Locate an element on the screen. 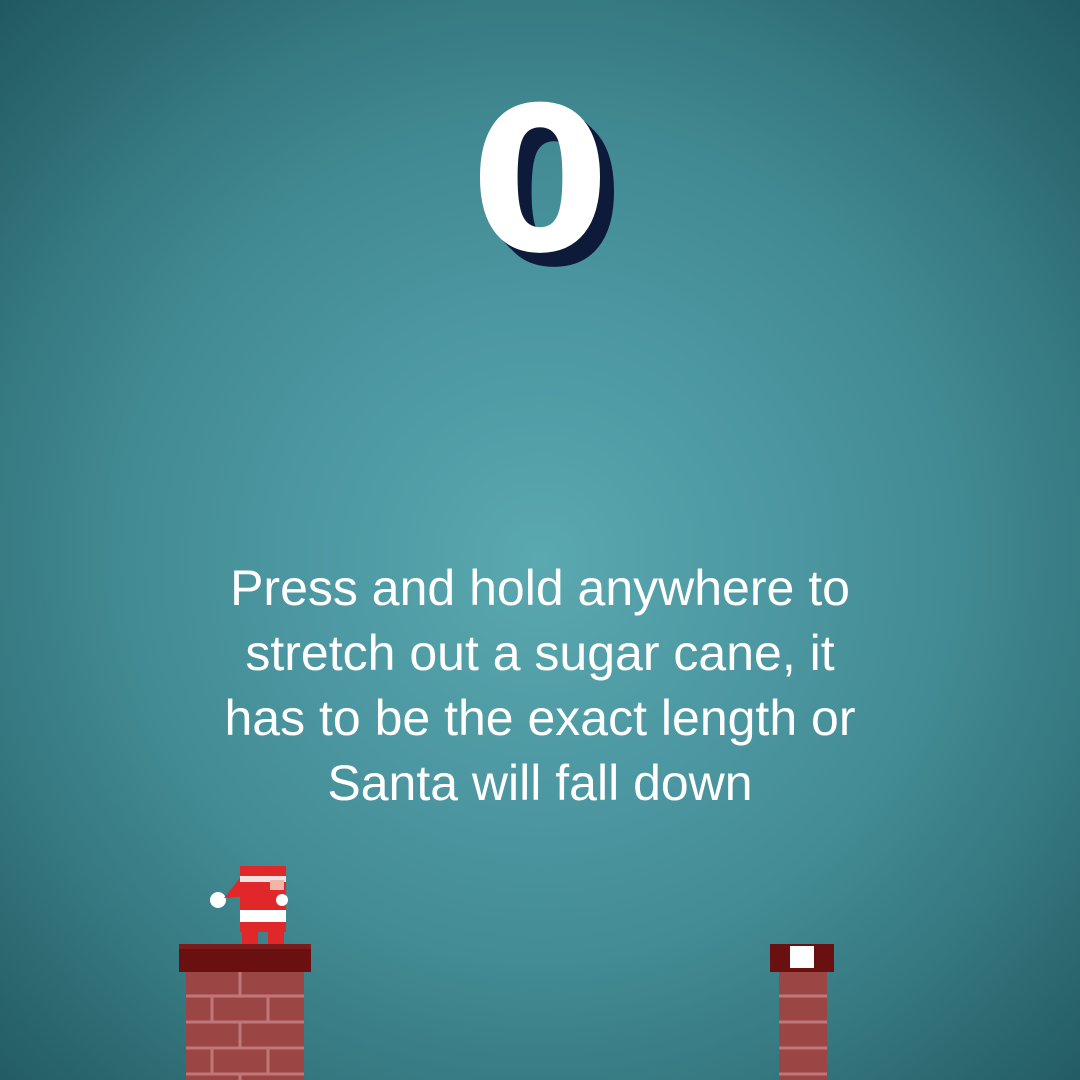  left-chimney is located at coordinates (245, 1012).